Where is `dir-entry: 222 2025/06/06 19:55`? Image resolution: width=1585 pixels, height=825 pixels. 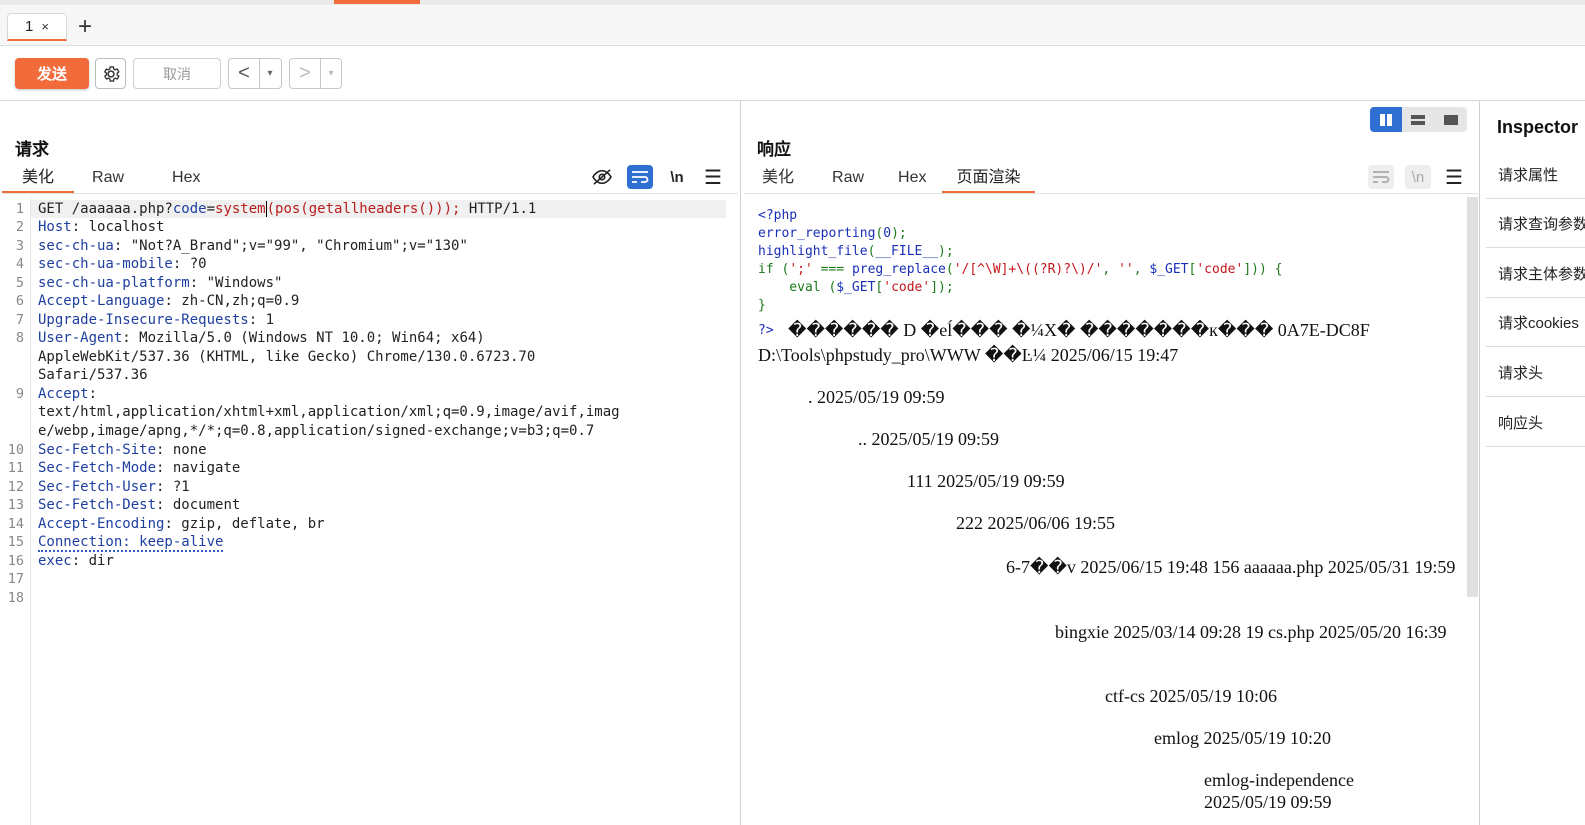 dir-entry: 222 2025/06/06 19:55 is located at coordinates (1036, 523).